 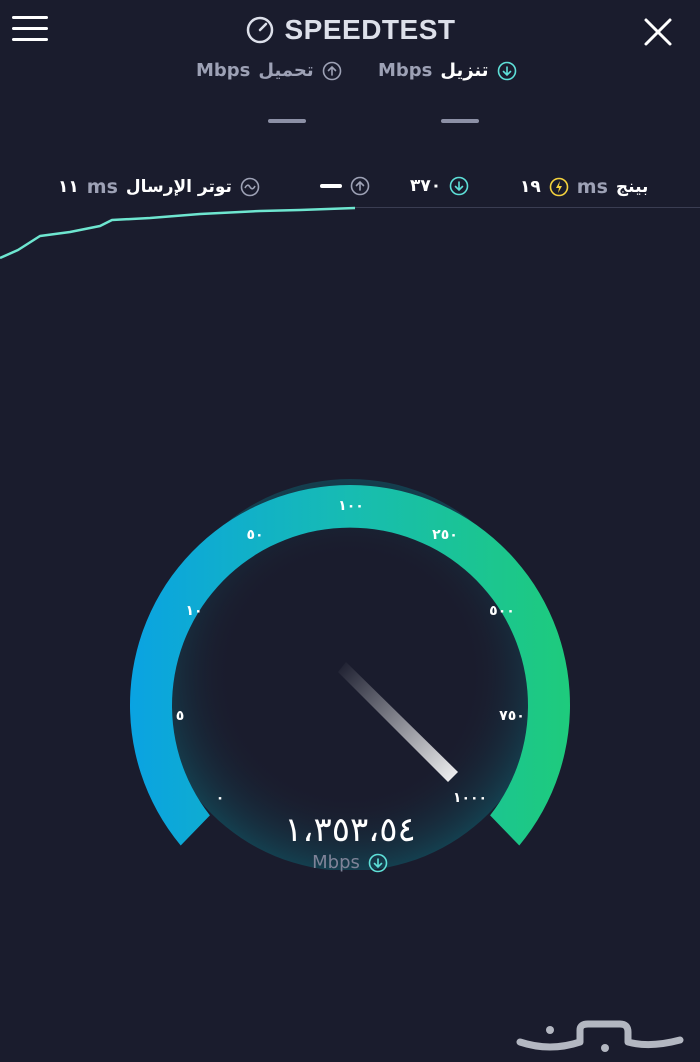 What do you see at coordinates (512, 716) in the screenshot?
I see `gauge-label-750: ٧٥٠` at bounding box center [512, 716].